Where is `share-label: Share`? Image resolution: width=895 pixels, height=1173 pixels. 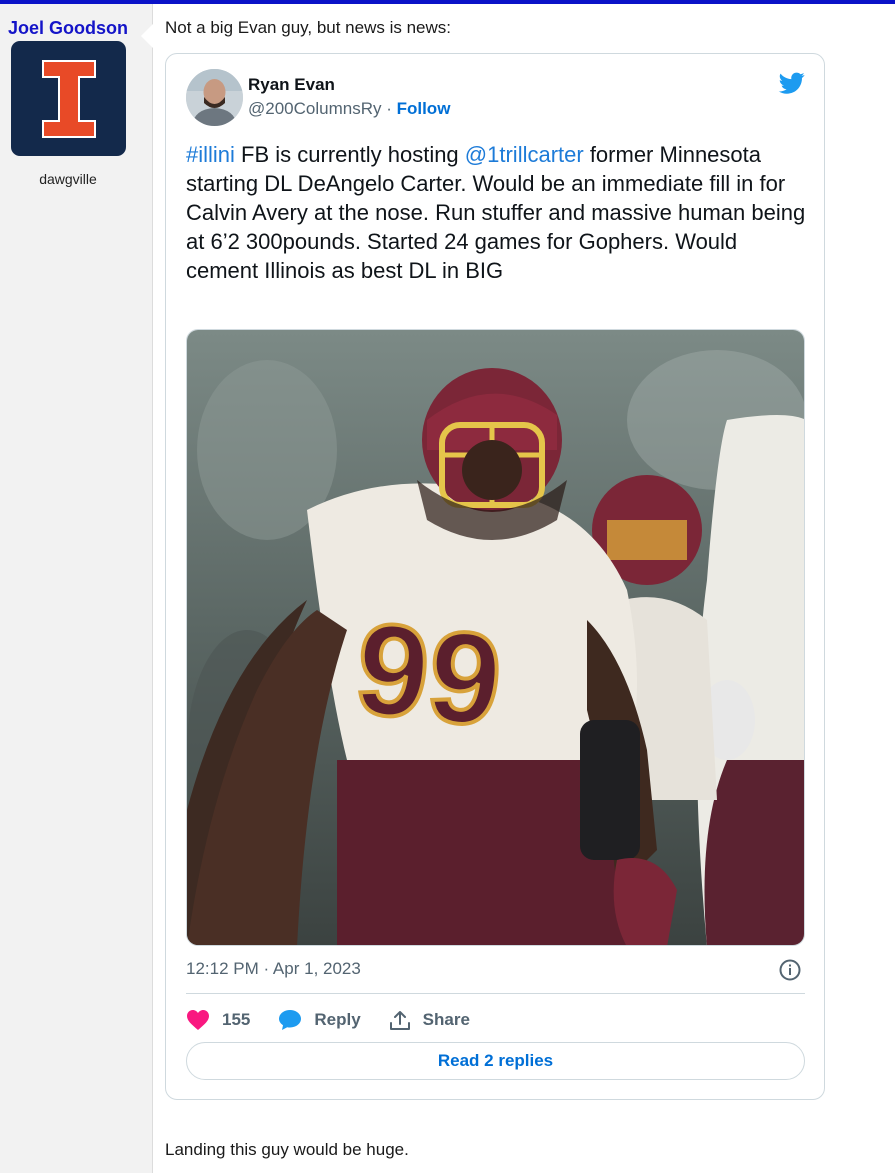
share-label: Share is located at coordinates (446, 1019).